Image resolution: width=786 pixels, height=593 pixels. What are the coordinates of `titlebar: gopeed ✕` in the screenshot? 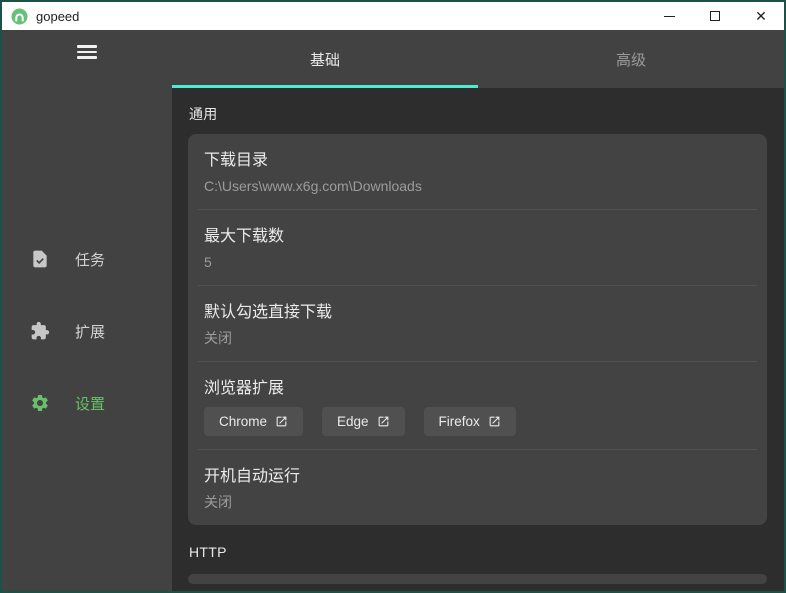 It's located at (393, 16).